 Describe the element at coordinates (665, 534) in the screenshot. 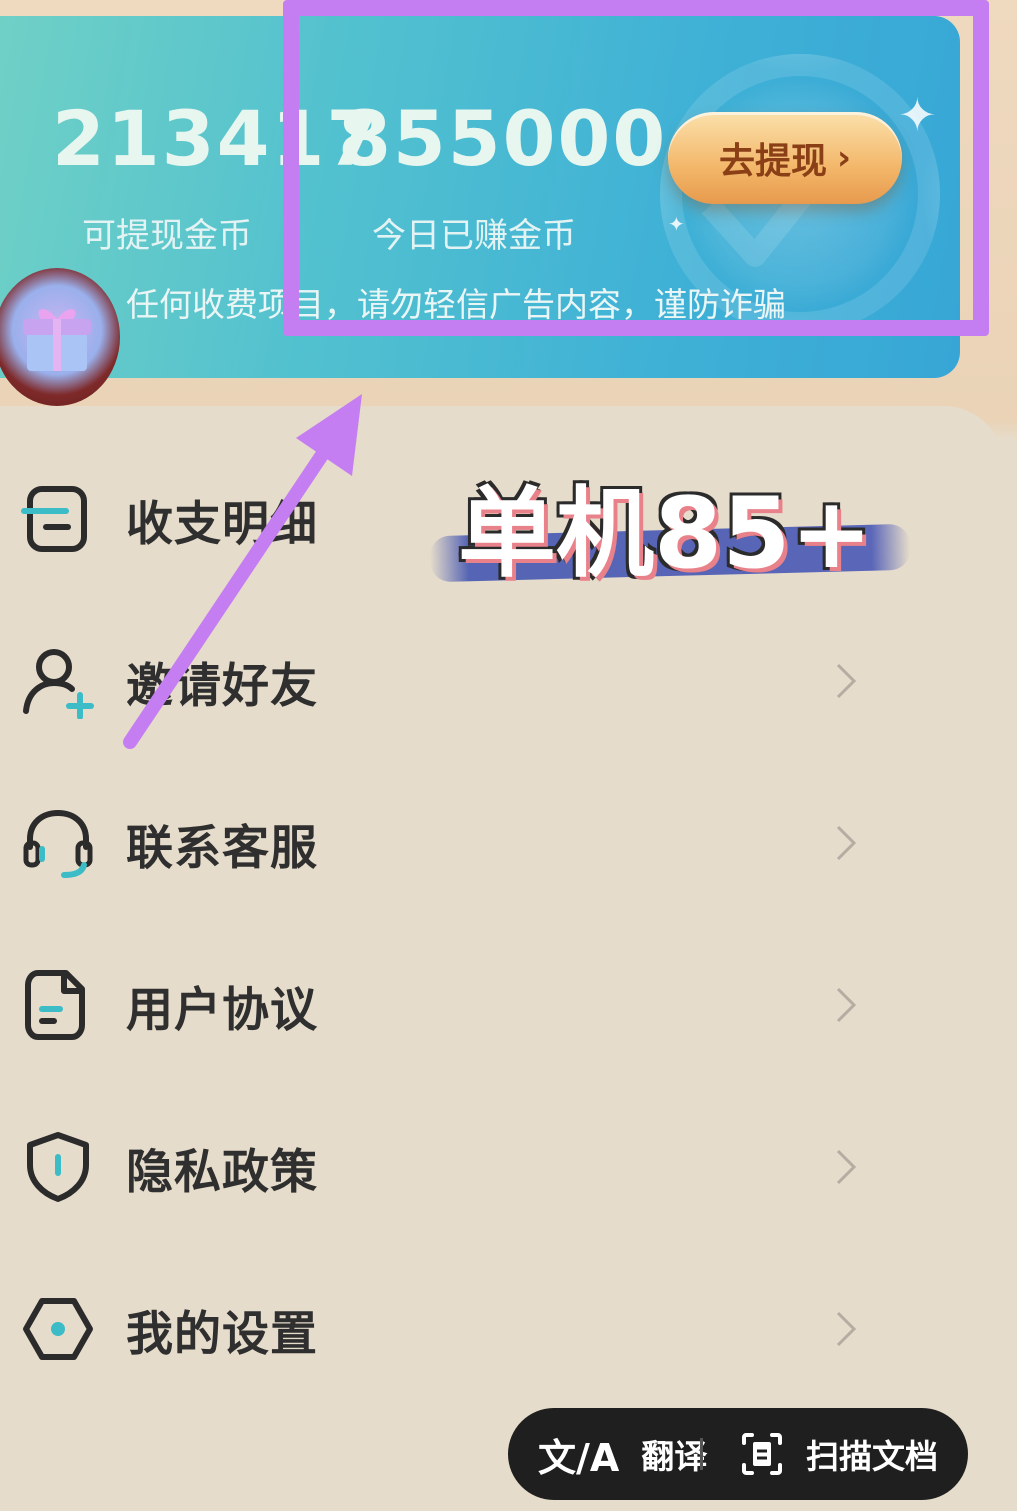

I see `promo-text: 单机85+` at that location.